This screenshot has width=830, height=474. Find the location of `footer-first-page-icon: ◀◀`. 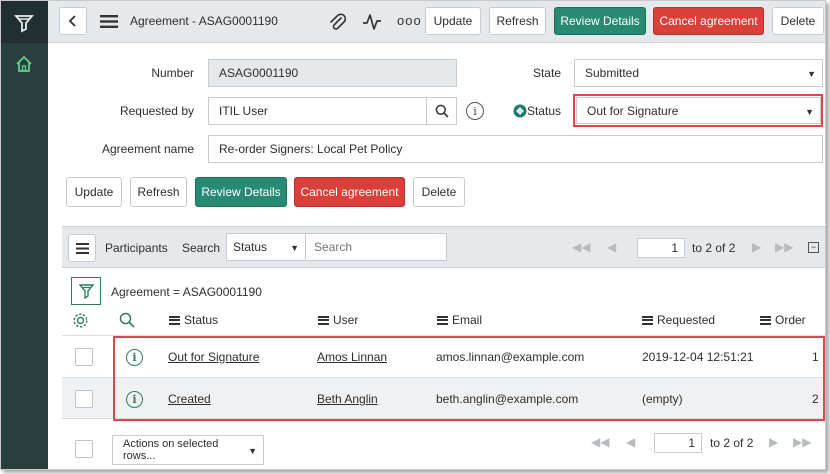

footer-first-page-icon: ◀◀ is located at coordinates (600, 442).